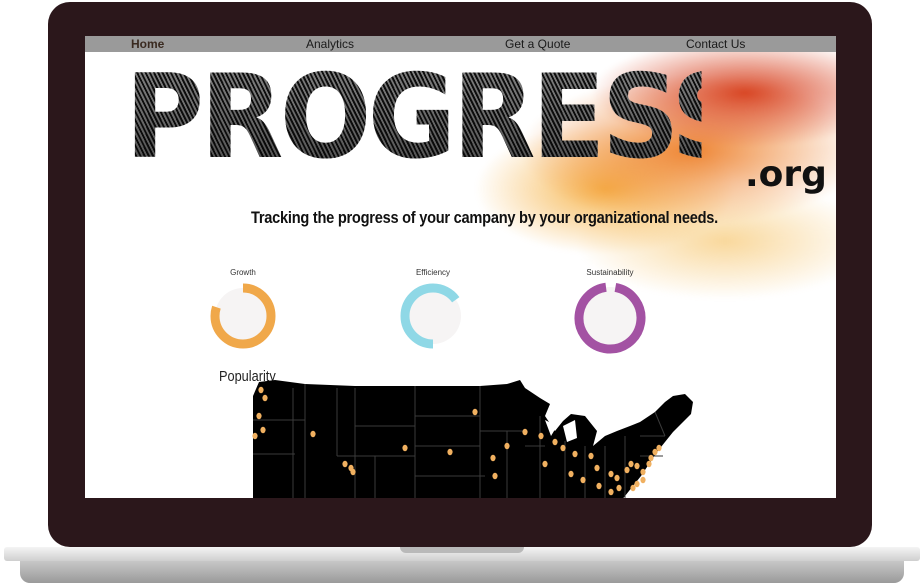  What do you see at coordinates (786, 174) in the screenshot?
I see `site-logo-suffix: .org` at bounding box center [786, 174].